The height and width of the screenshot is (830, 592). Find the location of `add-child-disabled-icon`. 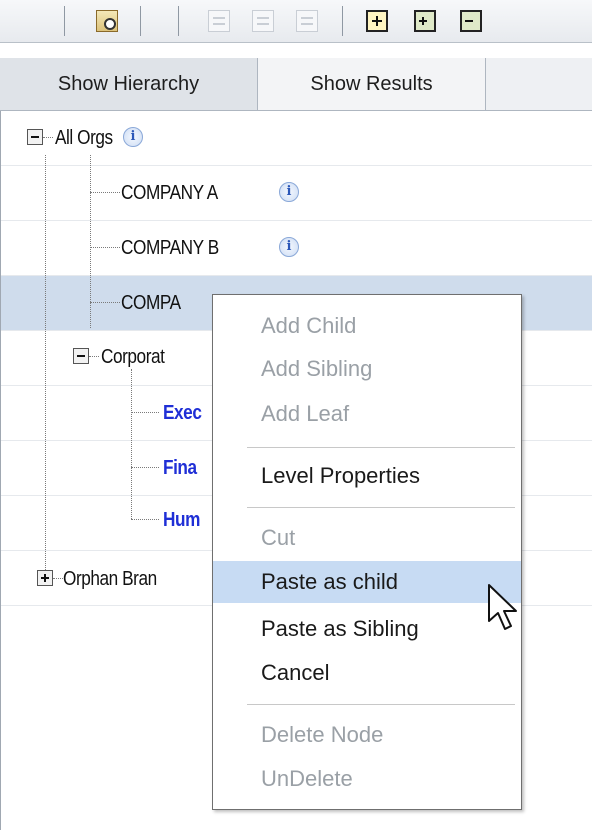

add-child-disabled-icon is located at coordinates (219, 21).